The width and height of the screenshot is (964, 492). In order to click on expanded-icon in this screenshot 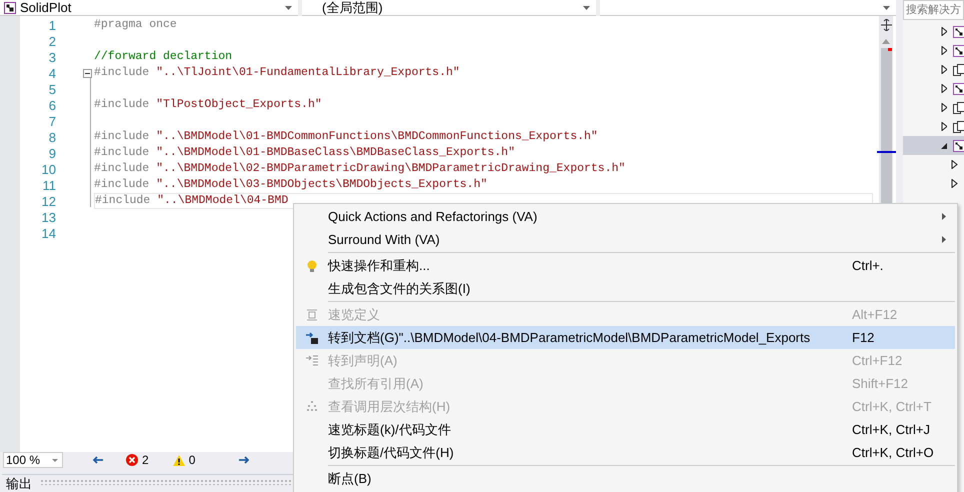, I will do `click(944, 145)`.